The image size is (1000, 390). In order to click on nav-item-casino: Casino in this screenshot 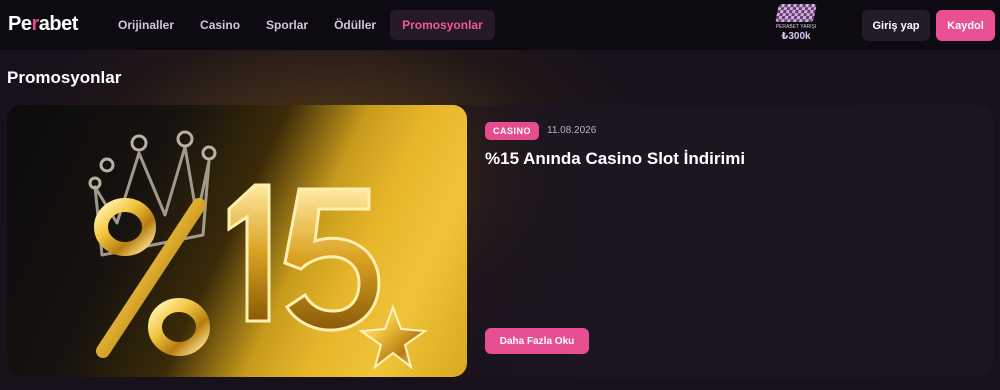, I will do `click(220, 25)`.